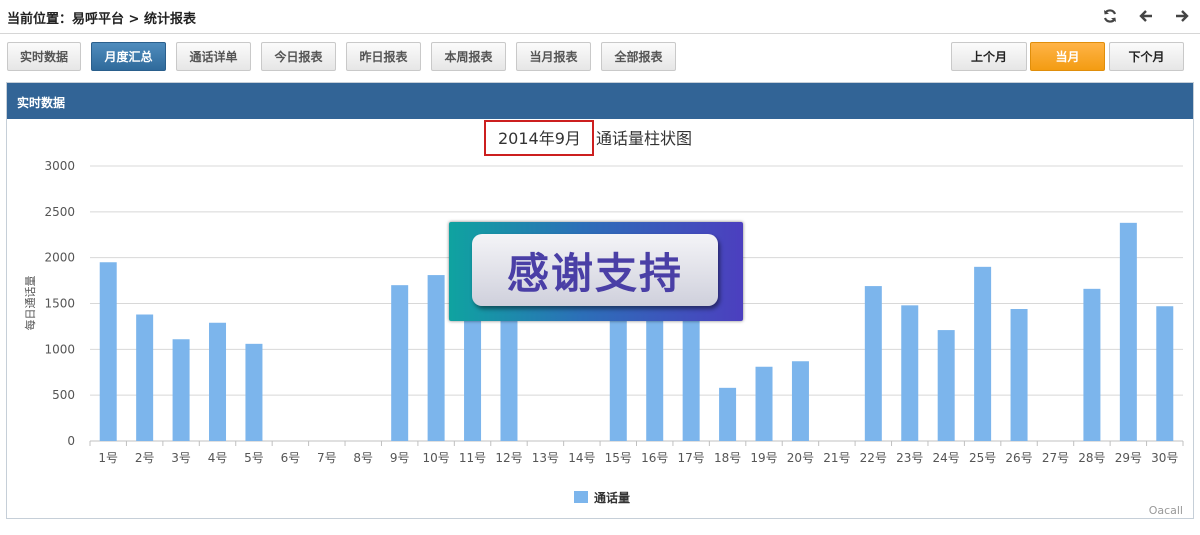  I want to click on x-tick-label: 26号, so click(1018, 458).